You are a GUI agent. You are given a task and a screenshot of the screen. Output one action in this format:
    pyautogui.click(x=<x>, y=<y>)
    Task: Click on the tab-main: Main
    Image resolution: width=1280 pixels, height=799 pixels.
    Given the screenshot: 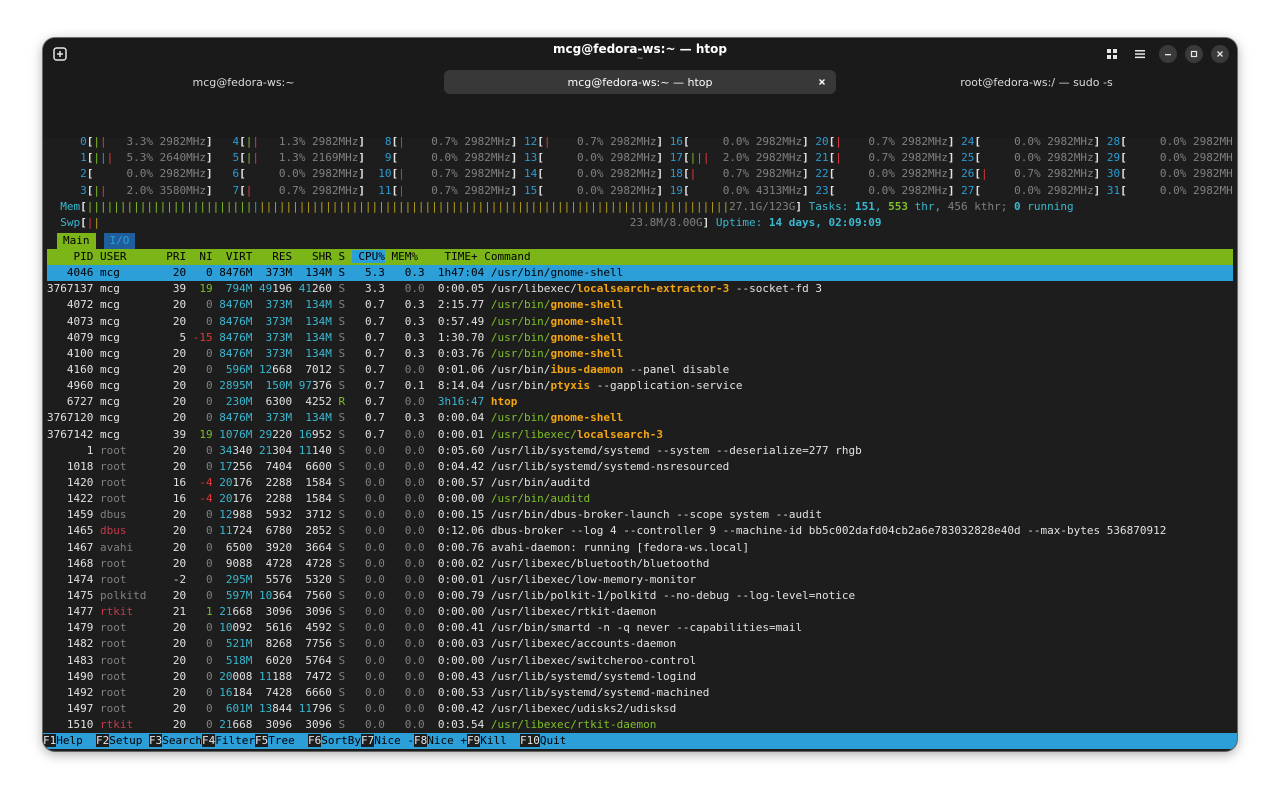 What is the action you would take?
    pyautogui.click(x=76, y=241)
    